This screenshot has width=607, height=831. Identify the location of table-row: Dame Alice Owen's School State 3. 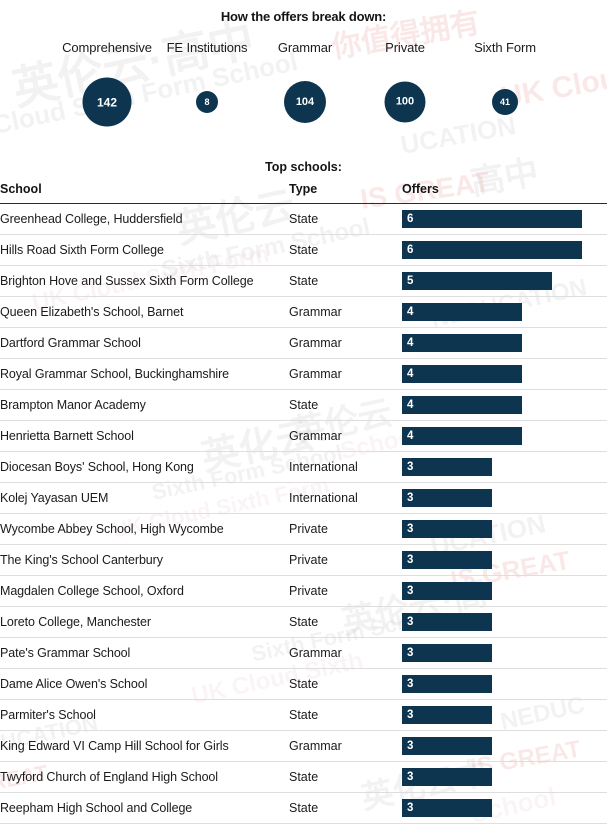
(303, 684).